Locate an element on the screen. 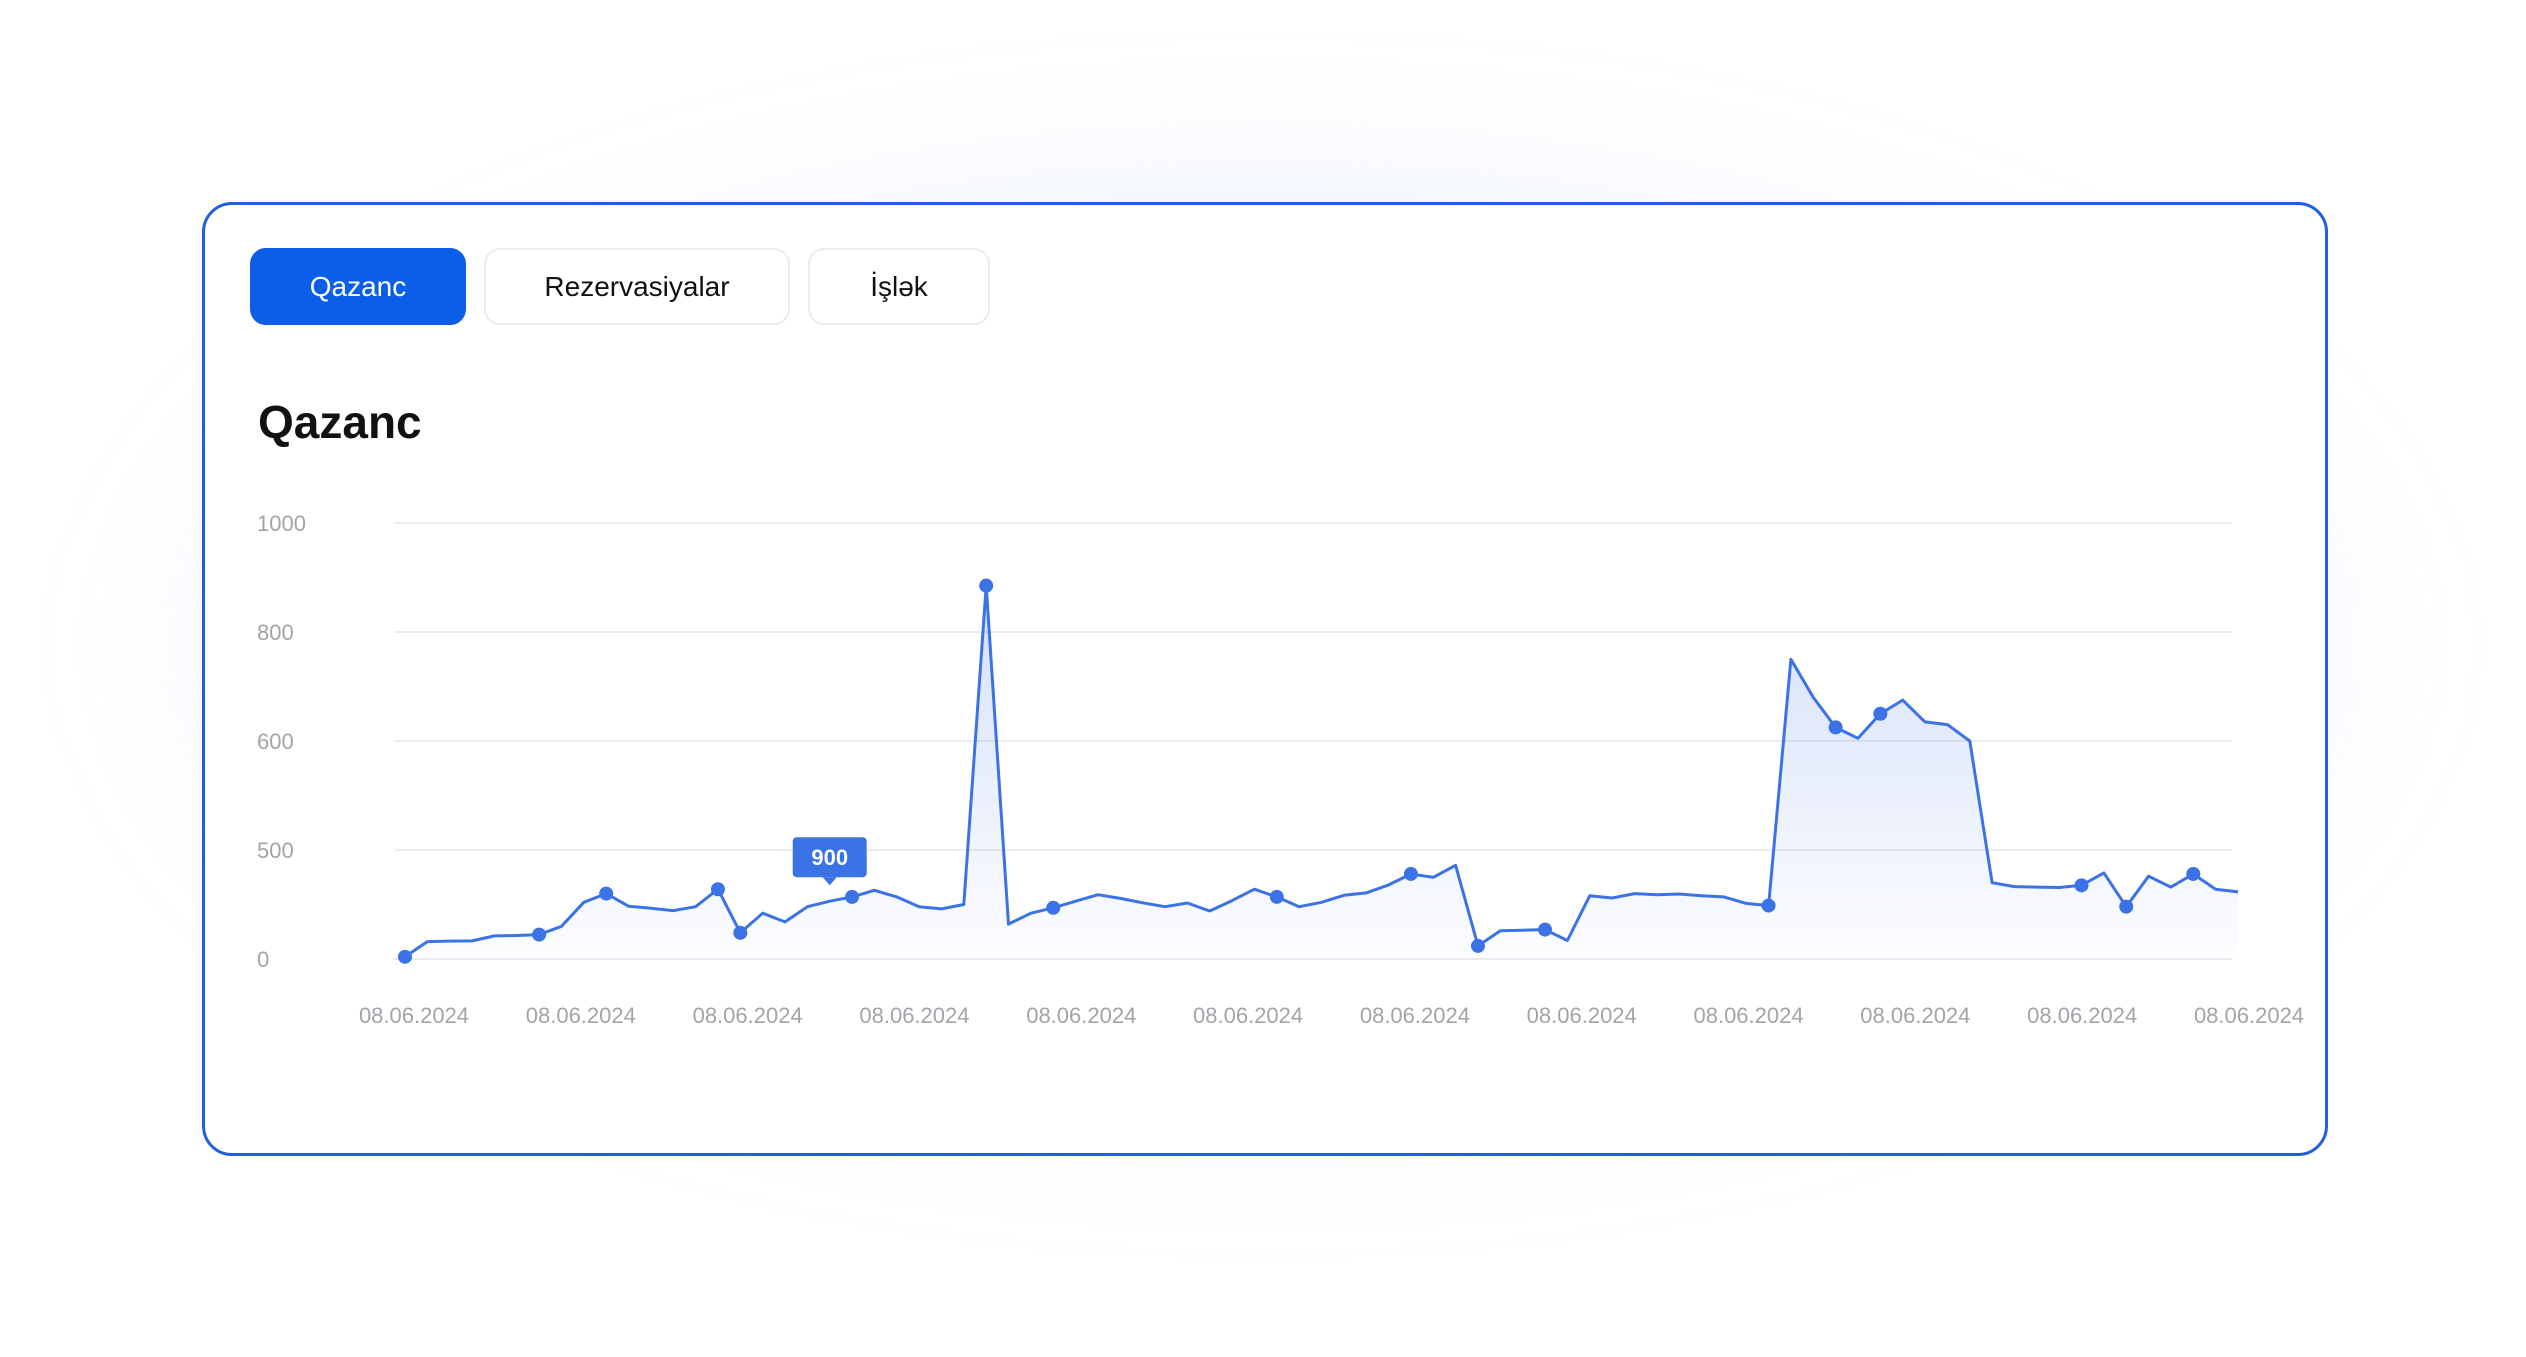  tooltip-pointer is located at coordinates (829, 881).